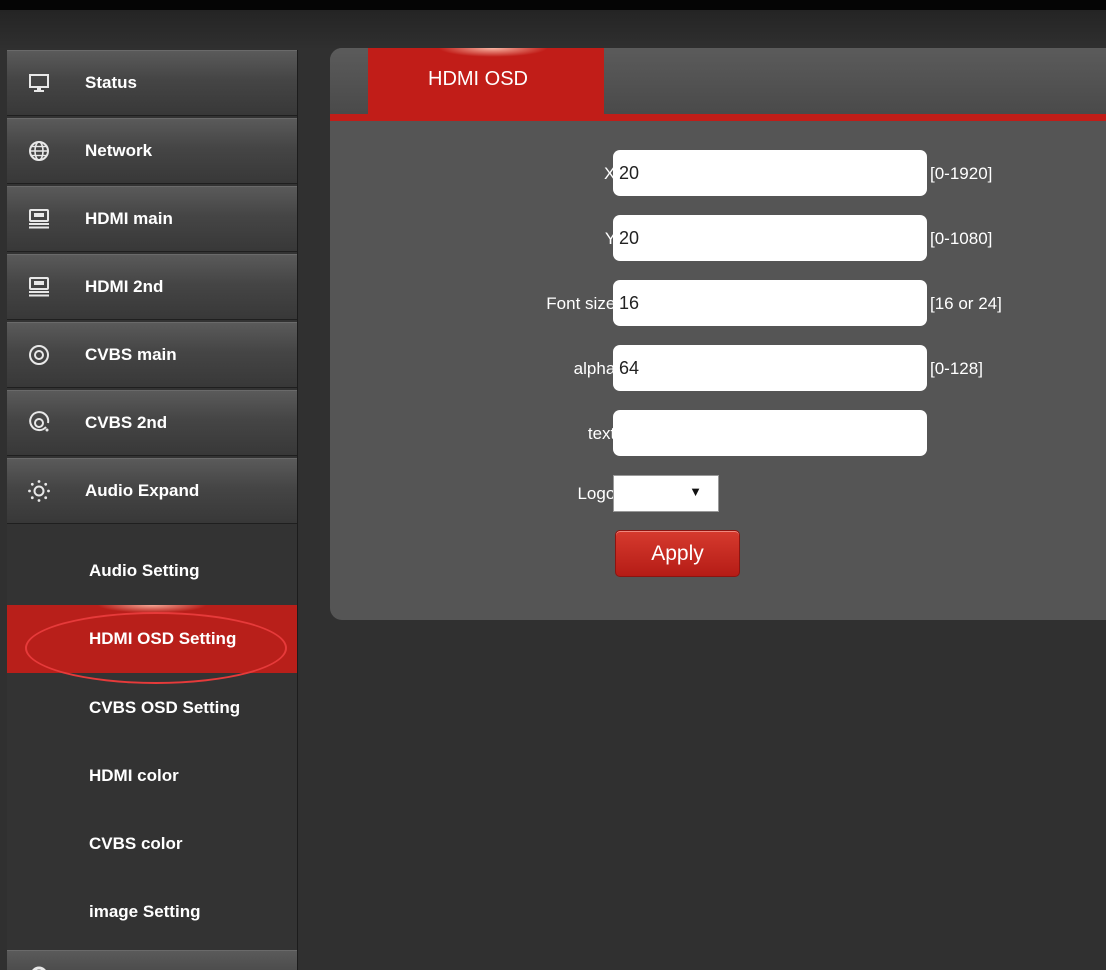  Describe the element at coordinates (666, 493) in the screenshot. I see `logo-select: ▼` at that location.